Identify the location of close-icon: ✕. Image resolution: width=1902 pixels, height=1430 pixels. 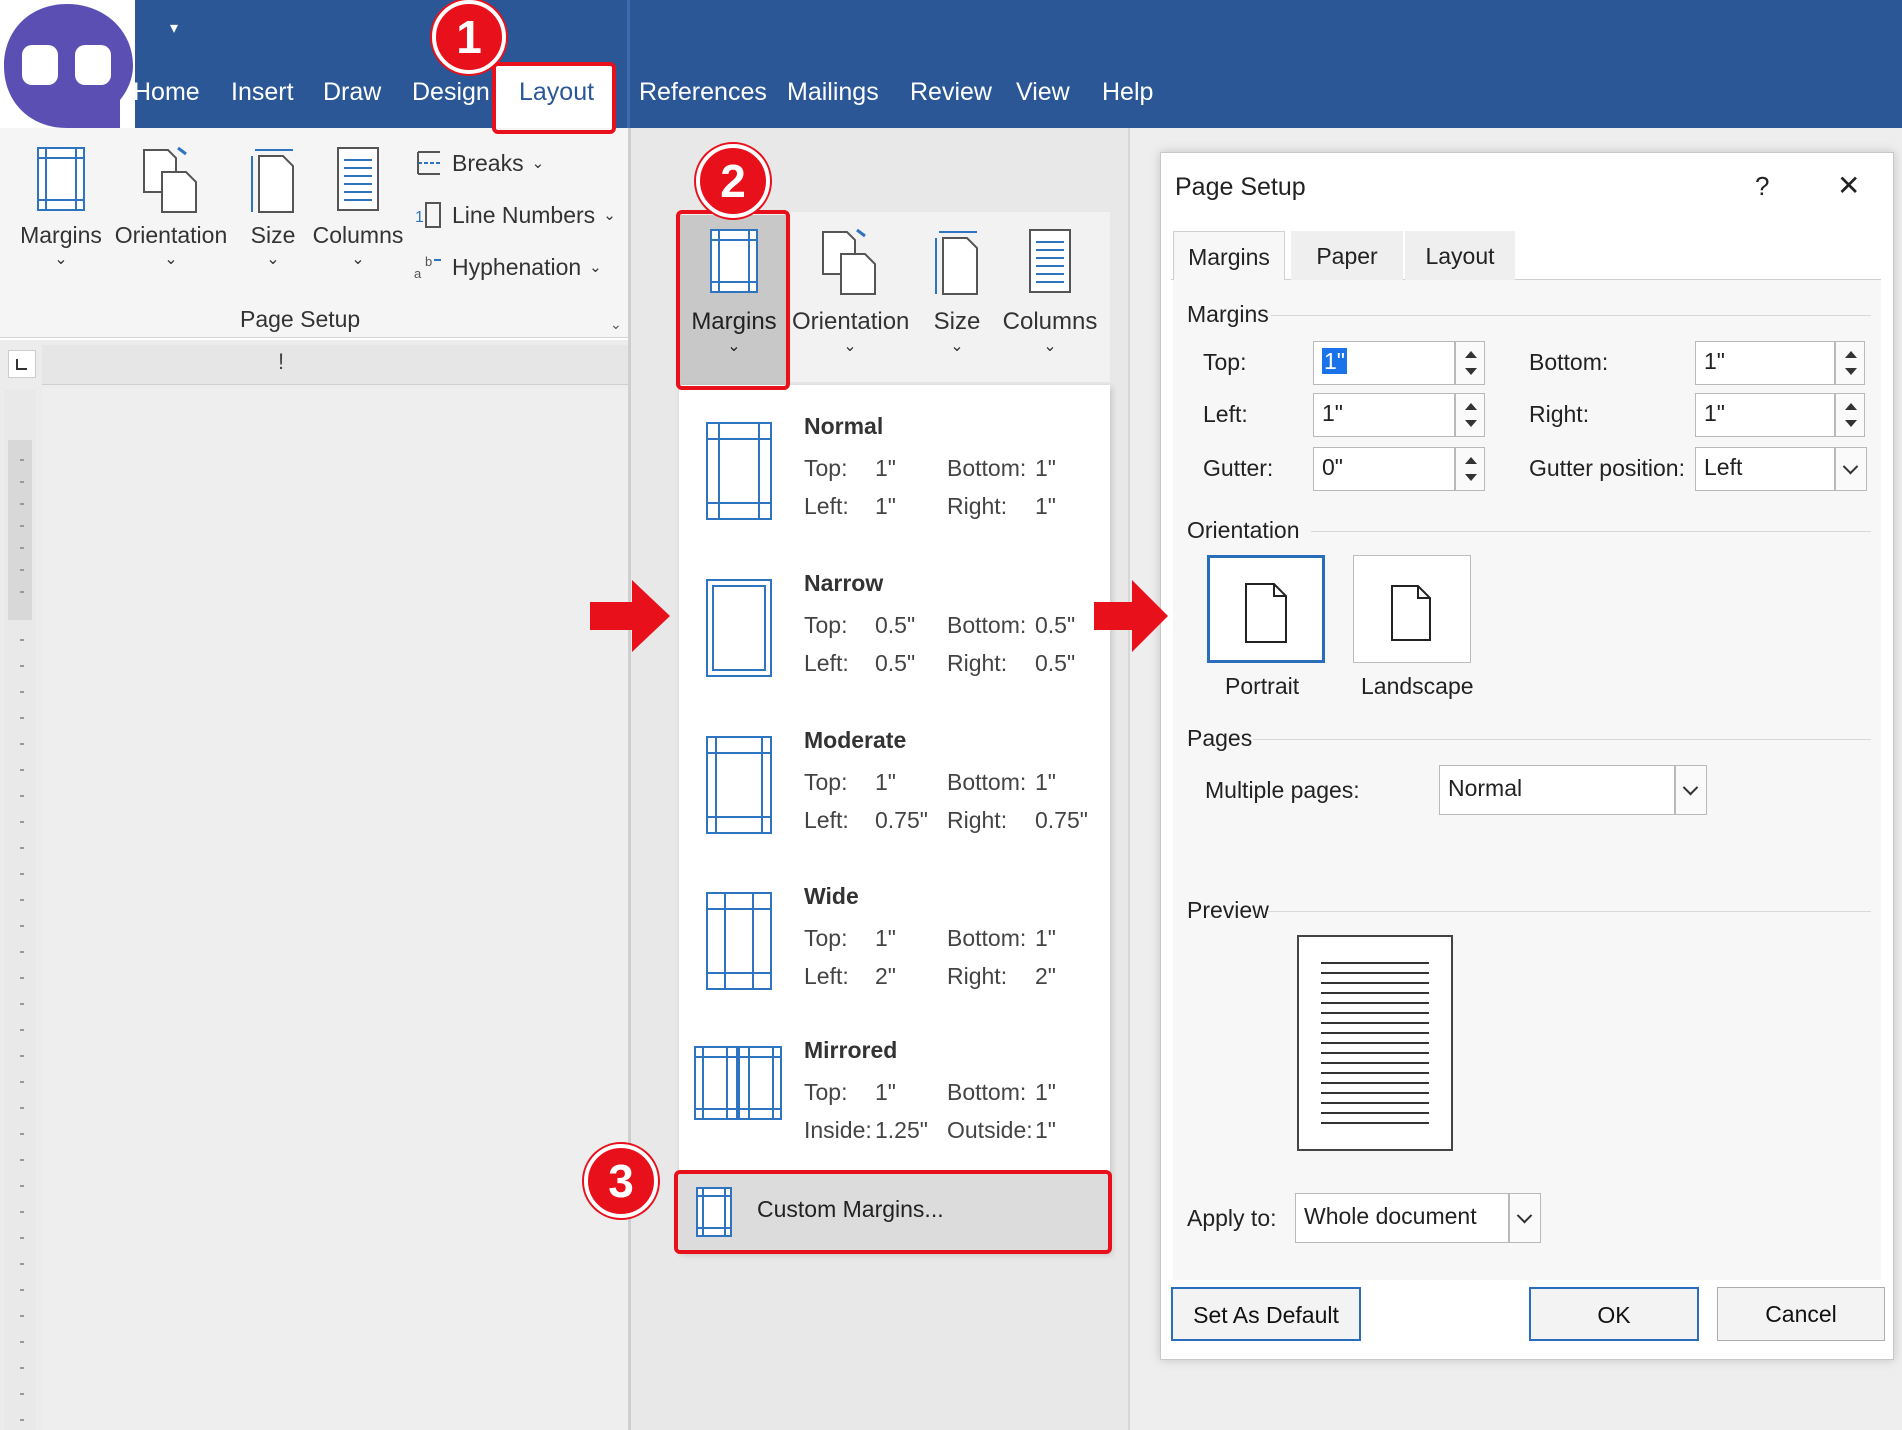
(1848, 185).